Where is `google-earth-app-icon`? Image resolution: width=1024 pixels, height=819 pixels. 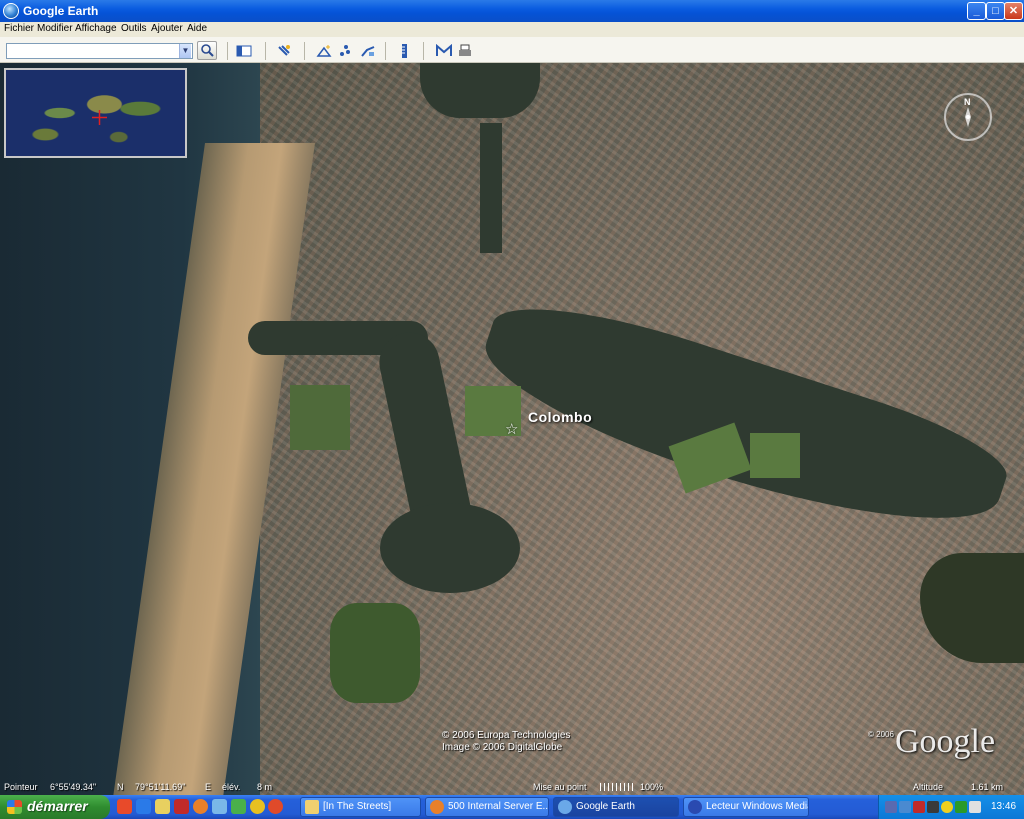
google-earth-app-icon is located at coordinates (11, 11).